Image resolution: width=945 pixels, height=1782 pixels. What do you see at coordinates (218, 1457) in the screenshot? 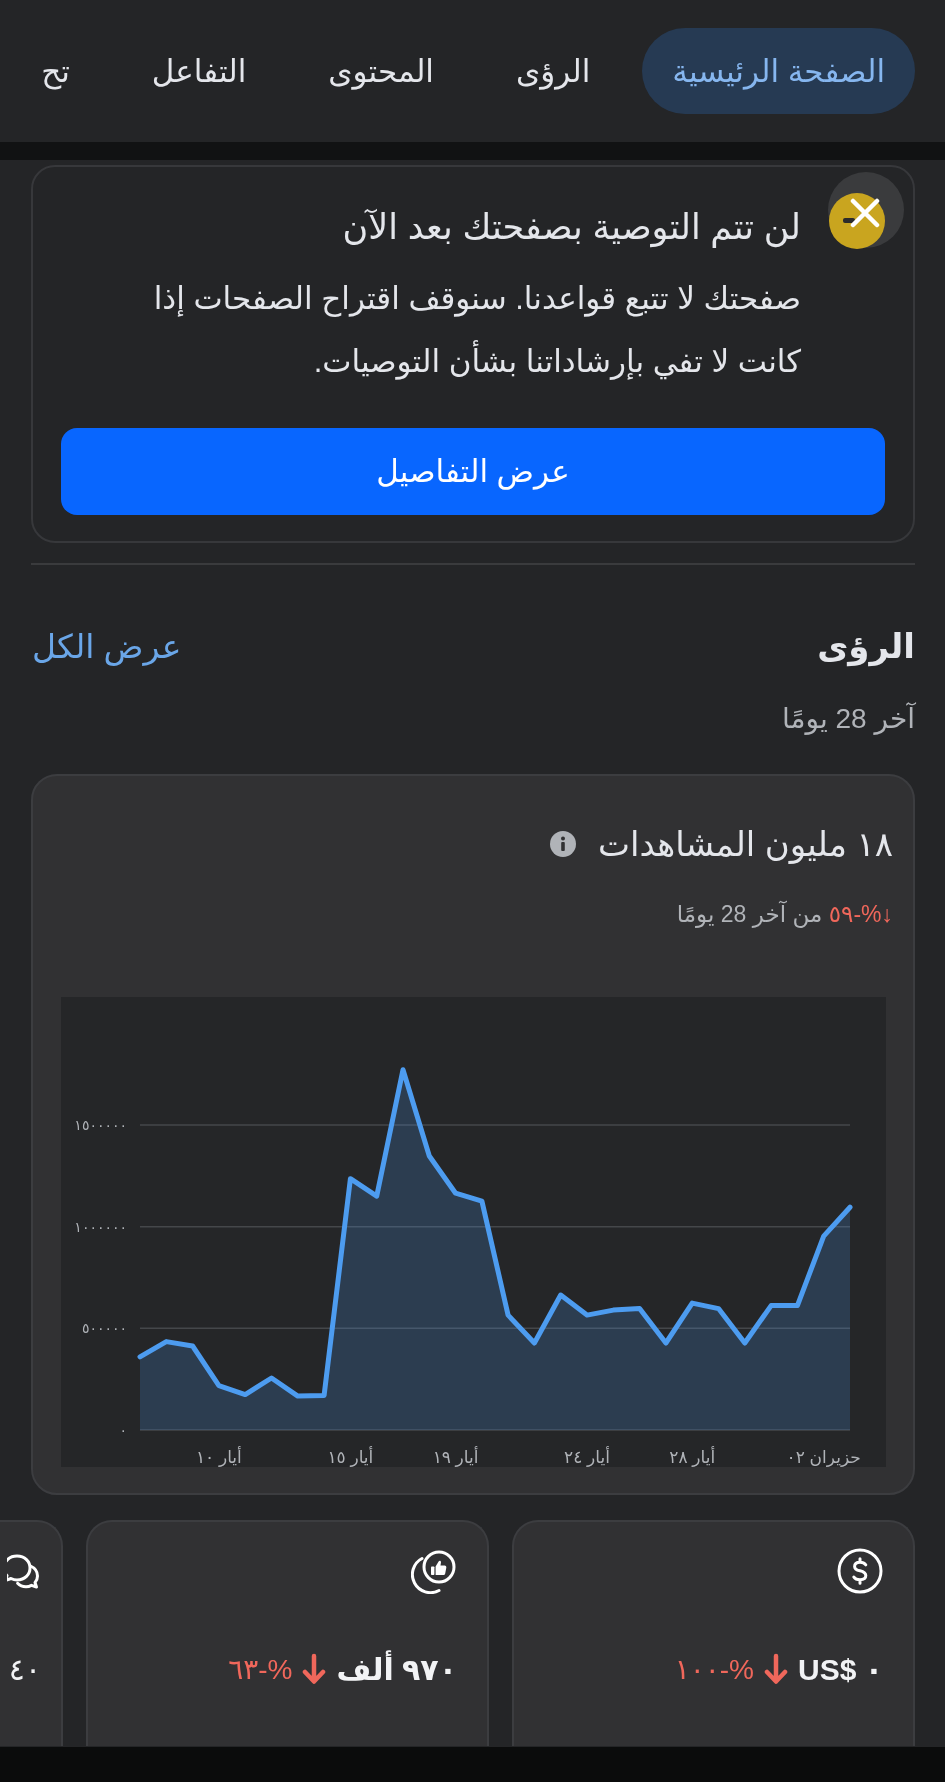
I see `x-axis-label: أيار ١٠` at bounding box center [218, 1457].